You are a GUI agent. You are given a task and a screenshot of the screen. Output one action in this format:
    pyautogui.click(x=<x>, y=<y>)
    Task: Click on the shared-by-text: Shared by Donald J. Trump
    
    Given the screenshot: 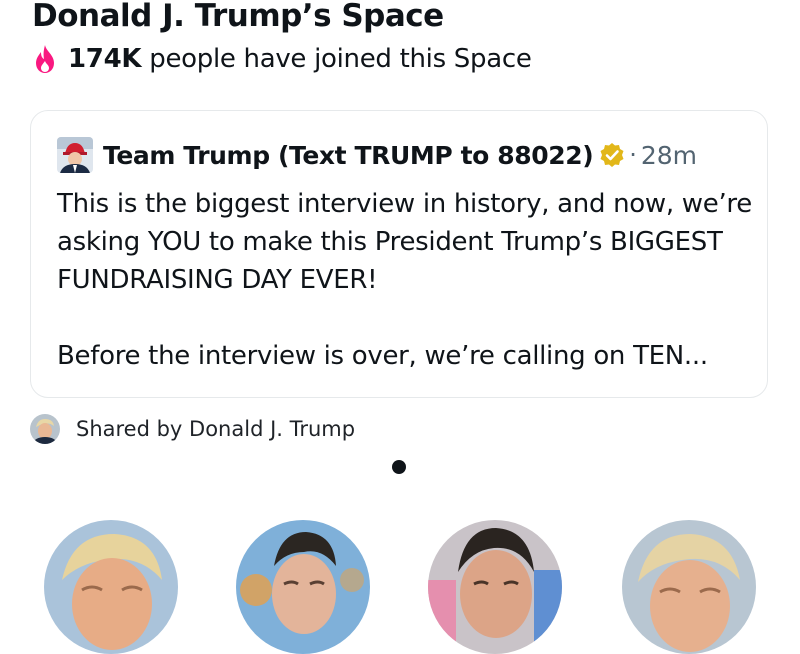 What is the action you would take?
    pyautogui.click(x=216, y=429)
    